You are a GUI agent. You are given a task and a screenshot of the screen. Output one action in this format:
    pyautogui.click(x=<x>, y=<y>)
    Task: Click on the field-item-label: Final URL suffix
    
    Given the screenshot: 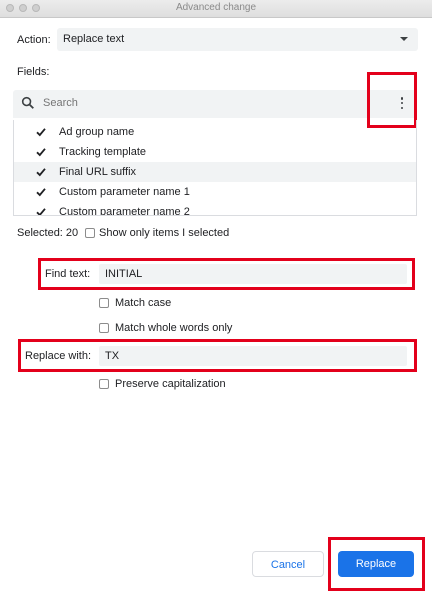 What is the action you would take?
    pyautogui.click(x=98, y=172)
    